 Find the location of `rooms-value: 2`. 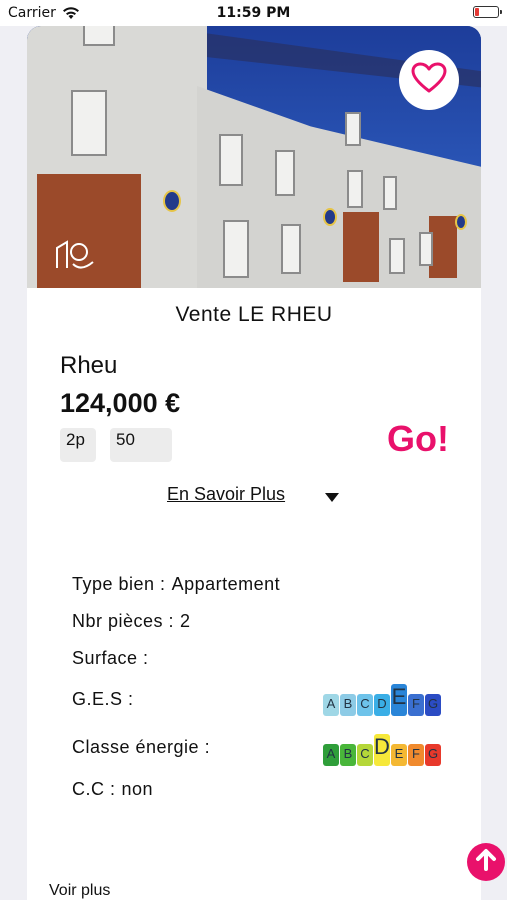

rooms-value: 2 is located at coordinates (185, 621).